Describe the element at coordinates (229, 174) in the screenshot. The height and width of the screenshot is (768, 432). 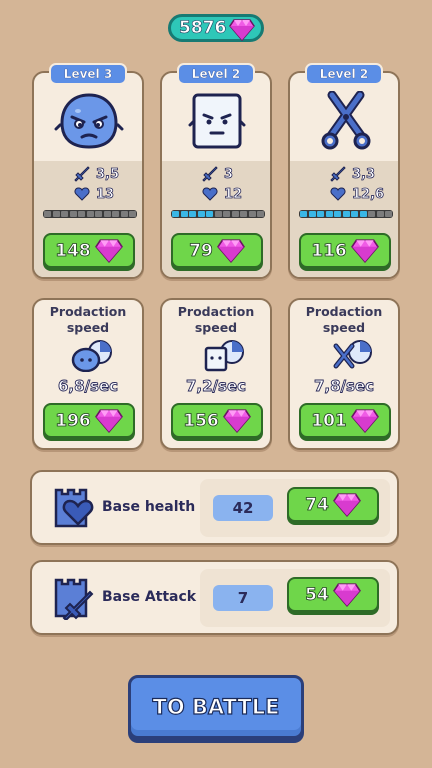
I see `attack-value: 3` at that location.